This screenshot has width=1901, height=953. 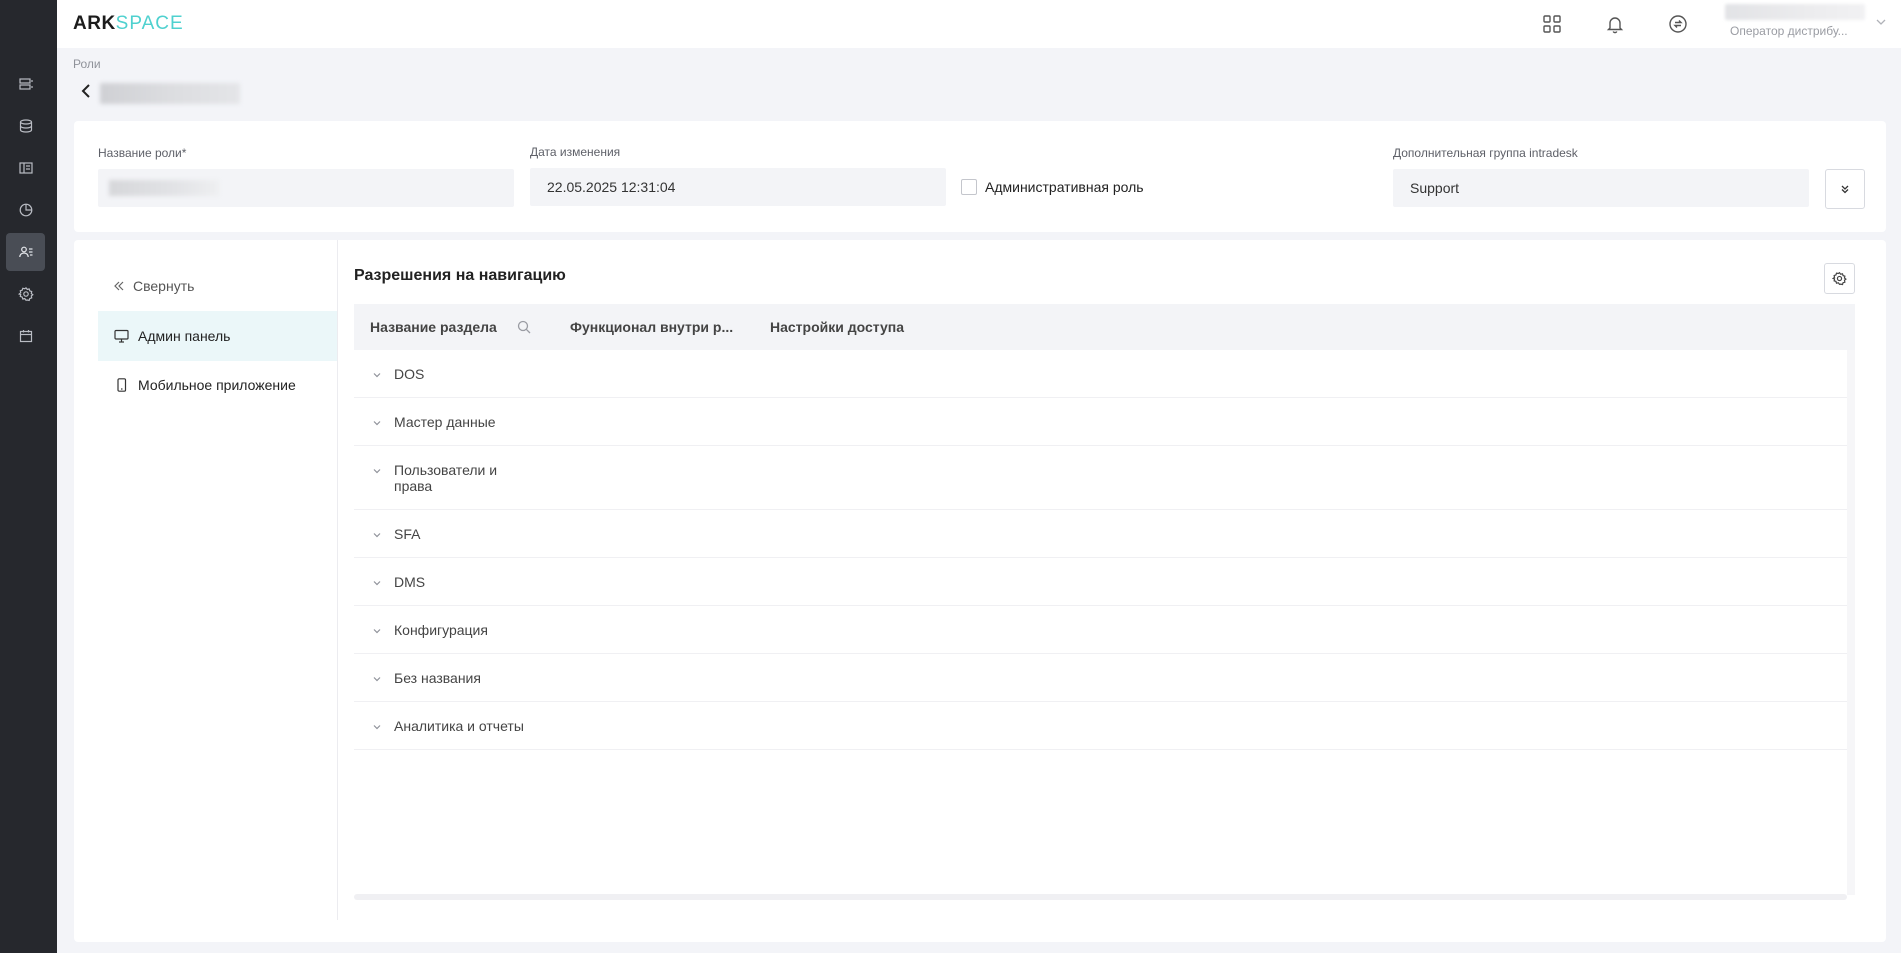 I want to click on column-header-section: Название раздела, so click(x=433, y=327).